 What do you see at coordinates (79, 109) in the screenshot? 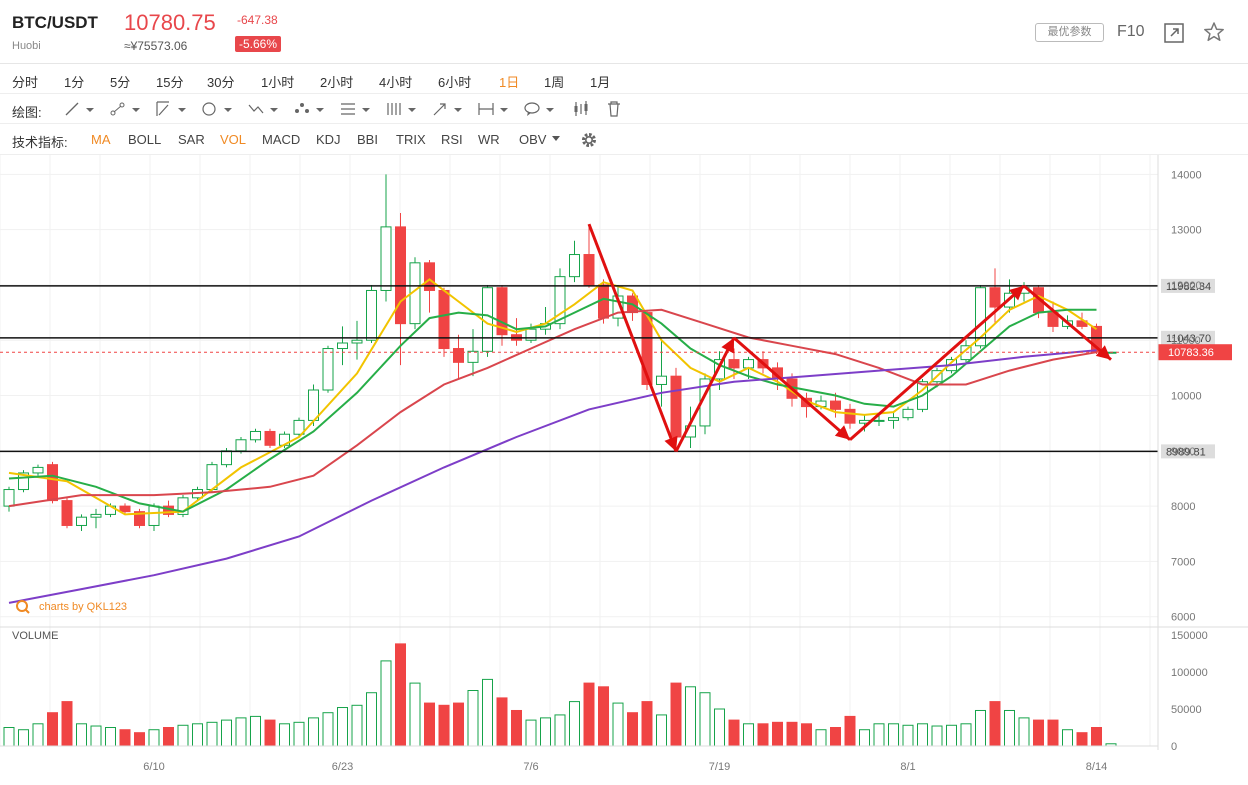
I see `line-tool-icon` at bounding box center [79, 109].